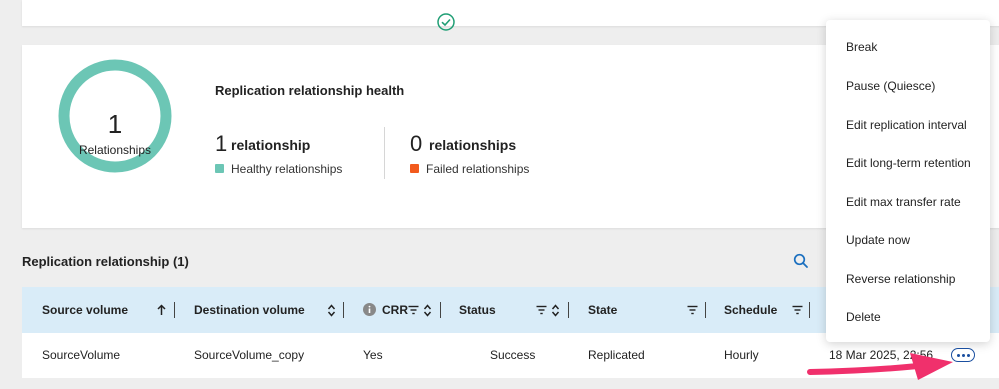  I want to click on menu-item-reverse-relationship: Reverse relationship, so click(900, 279).